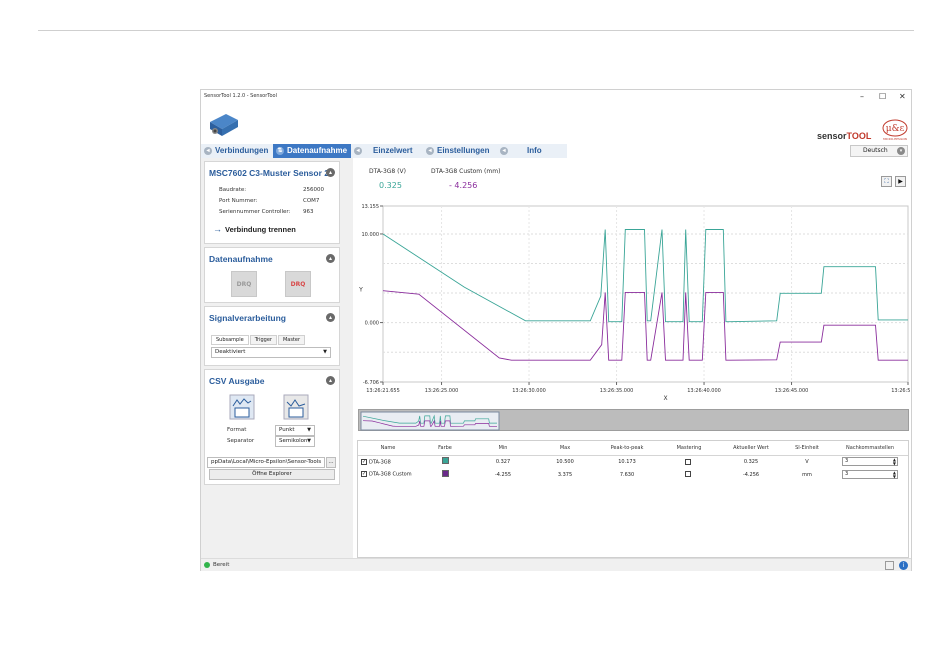 Image resolution: width=950 pixels, height=665 pixels. I want to click on format-select: Punkt ▼, so click(295, 430).